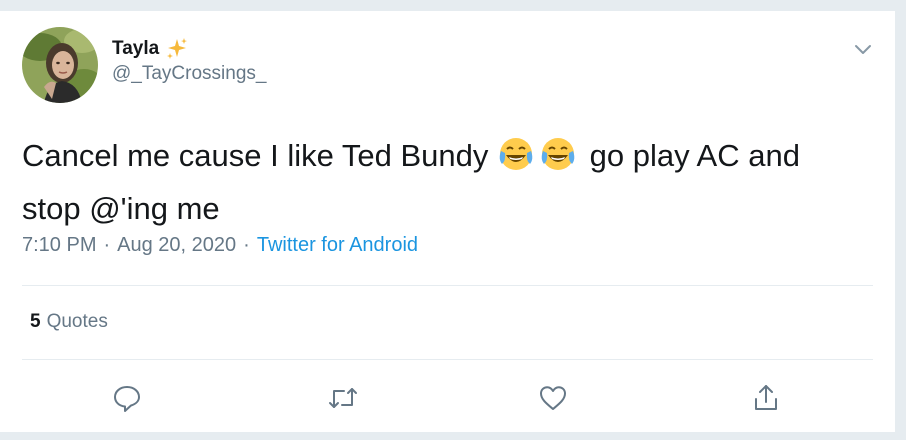 This screenshot has width=906, height=440. Describe the element at coordinates (77, 321) in the screenshot. I see `quotes-label: Quotes` at that location.